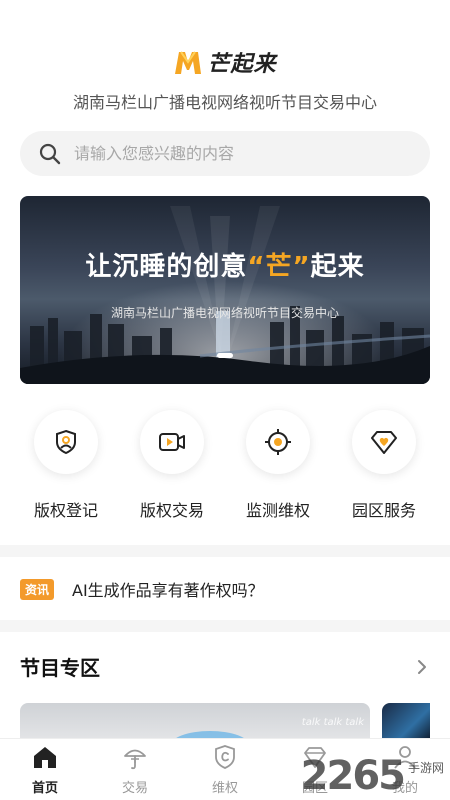  What do you see at coordinates (224, 788) in the screenshot?
I see `tab-label: 维权` at bounding box center [224, 788].